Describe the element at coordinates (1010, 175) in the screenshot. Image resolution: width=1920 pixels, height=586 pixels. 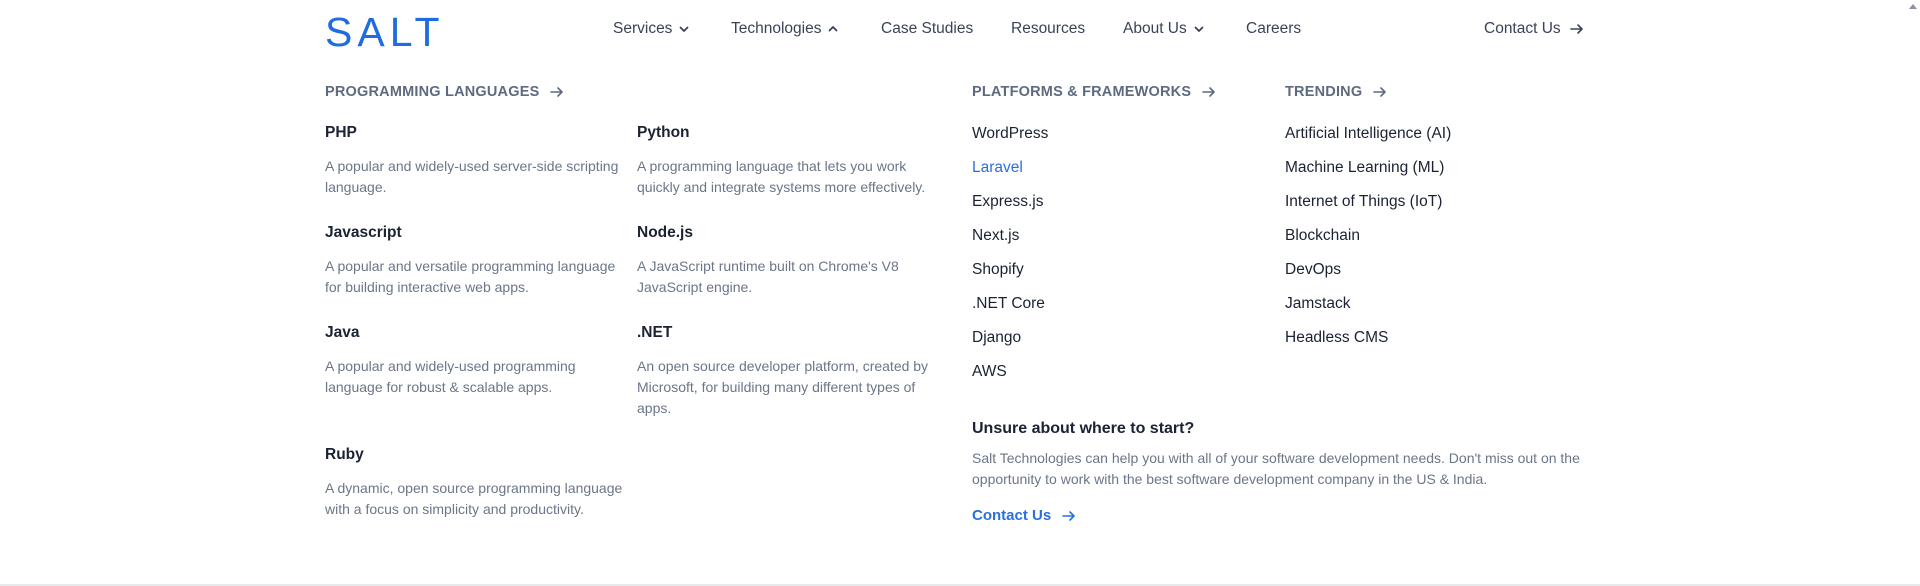
I see `platform-item-laravel: Laravel` at that location.